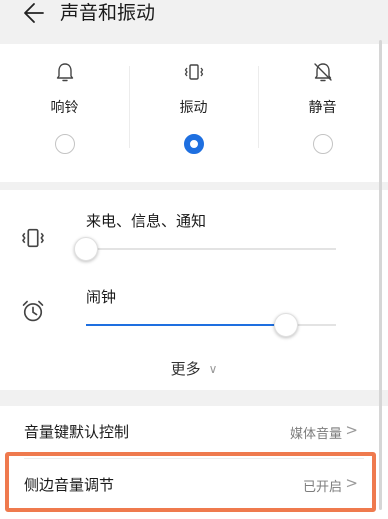 The height and width of the screenshot is (519, 388). I want to click on row-value: 已开启, so click(322, 487).